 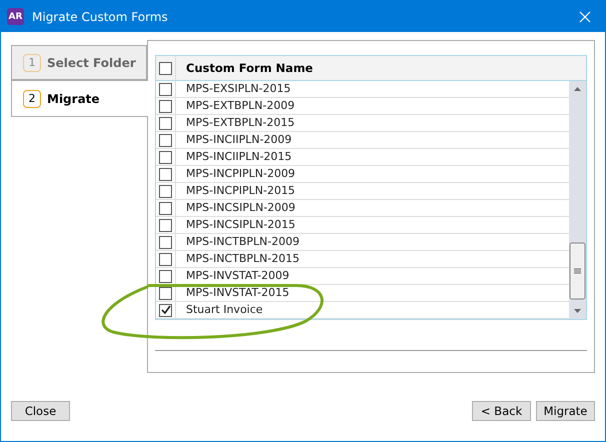 I want to click on step-label: Select Folder, so click(x=91, y=63).